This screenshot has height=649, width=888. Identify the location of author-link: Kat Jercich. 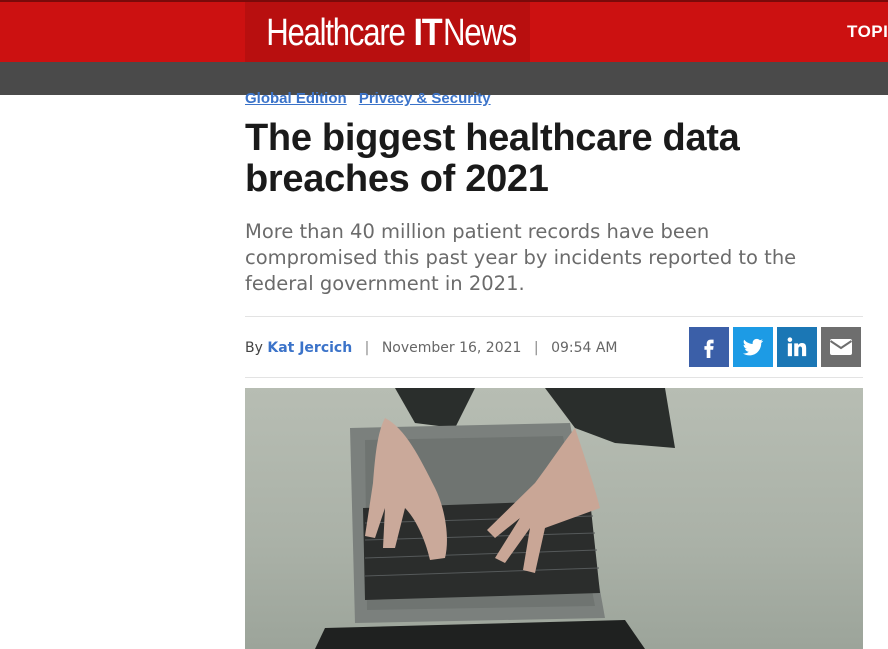
(309, 348).